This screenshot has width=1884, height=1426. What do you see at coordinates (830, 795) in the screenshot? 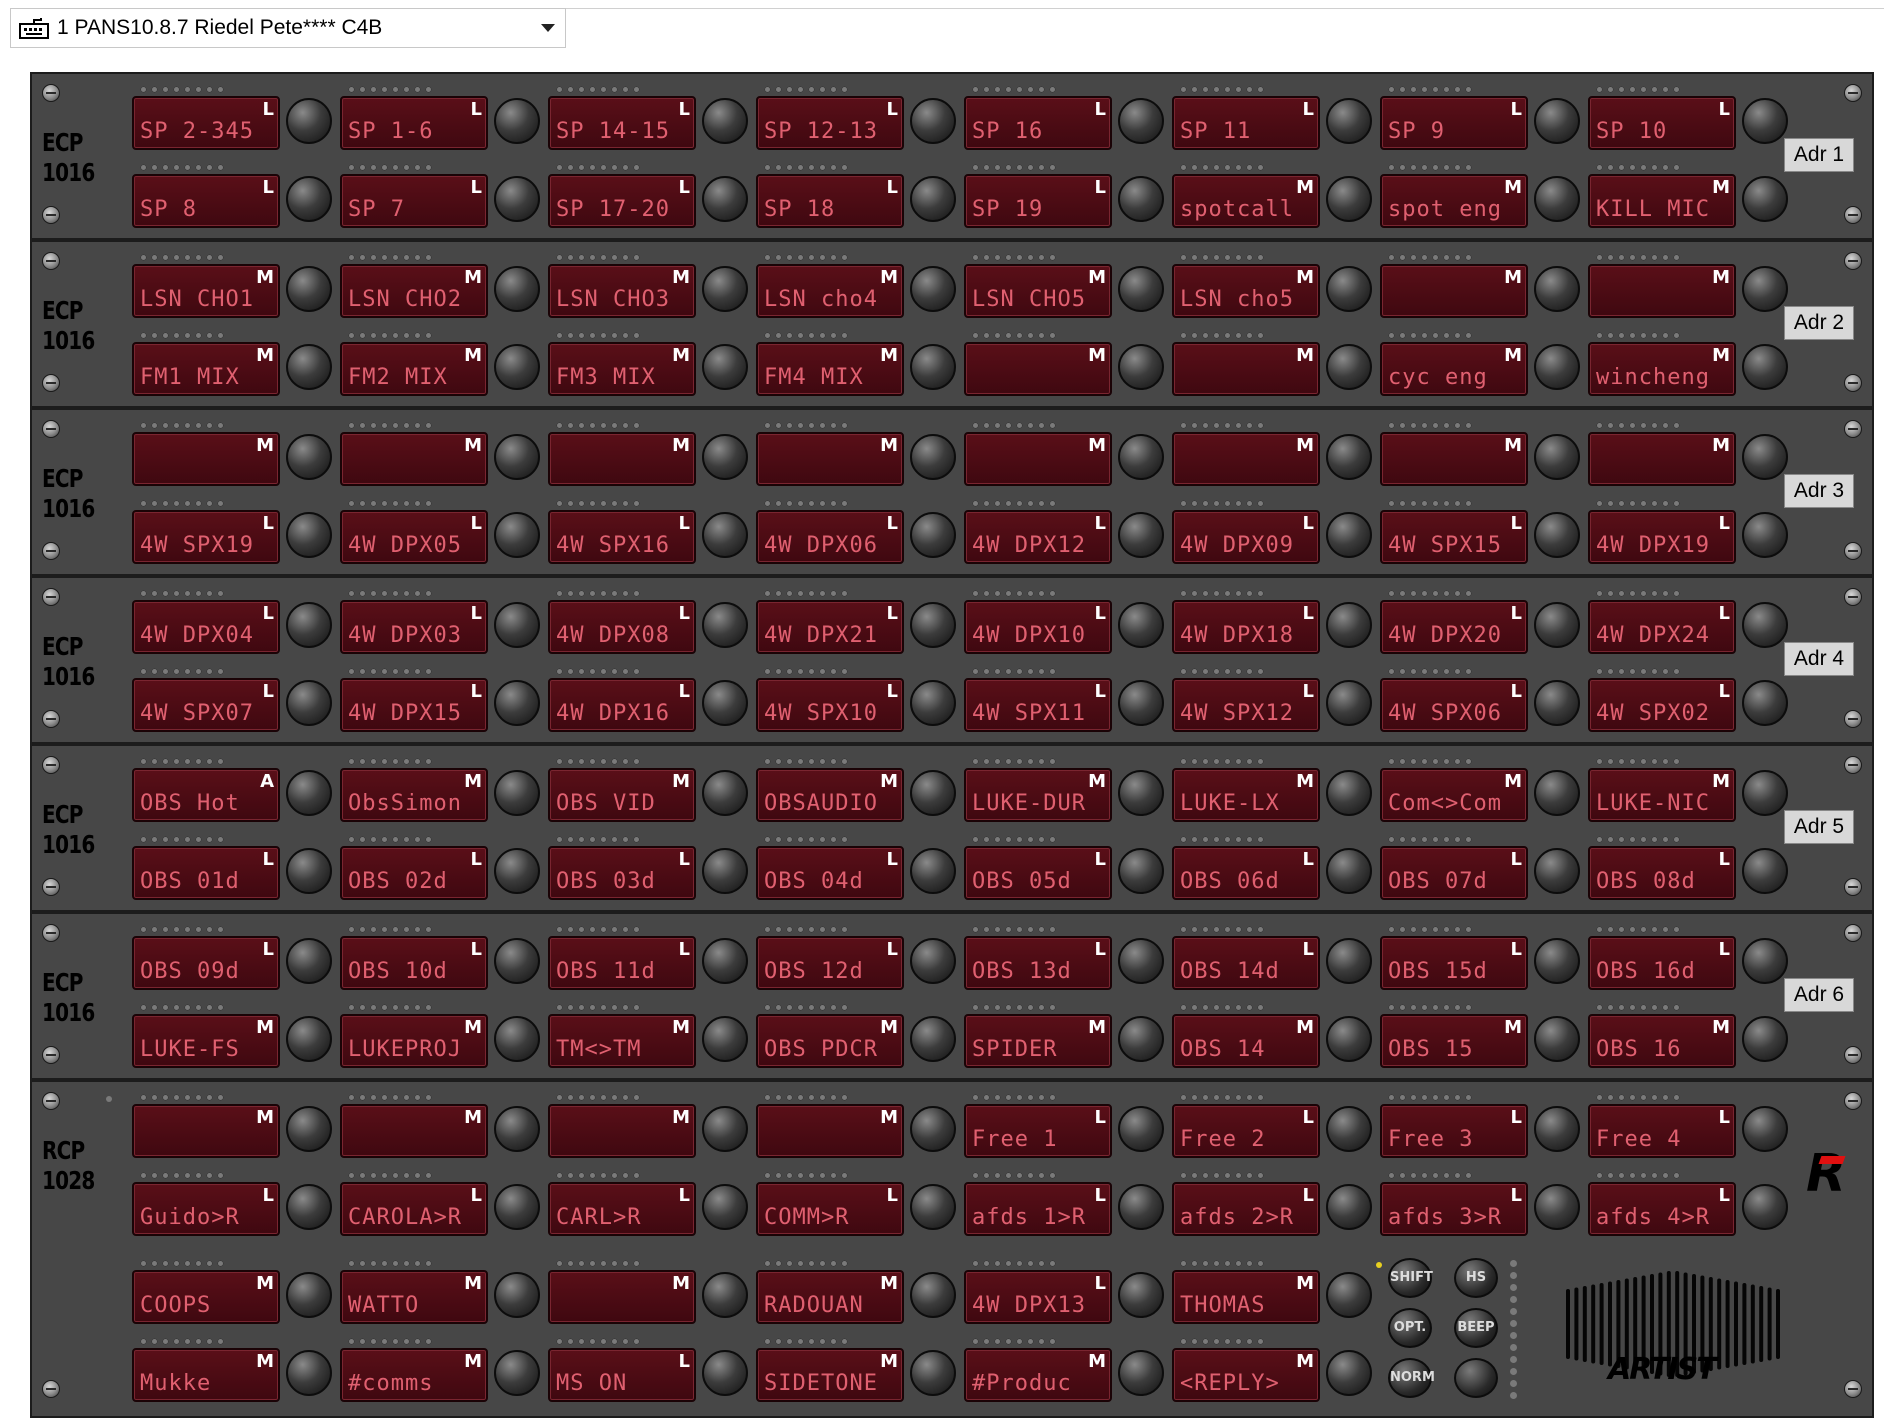
I see `talk-key-68: OBSAUDIO M` at bounding box center [830, 795].